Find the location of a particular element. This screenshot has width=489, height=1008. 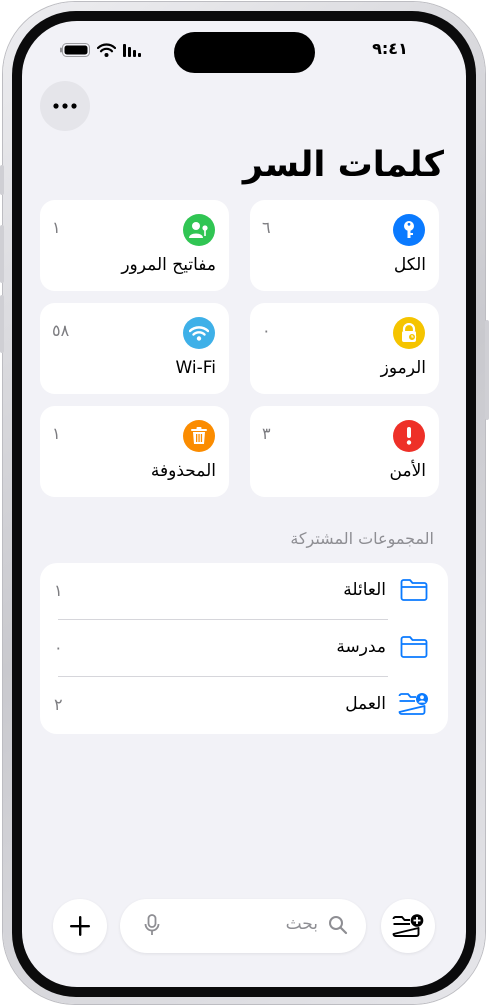

search-field: بحث is located at coordinates (243, 926).